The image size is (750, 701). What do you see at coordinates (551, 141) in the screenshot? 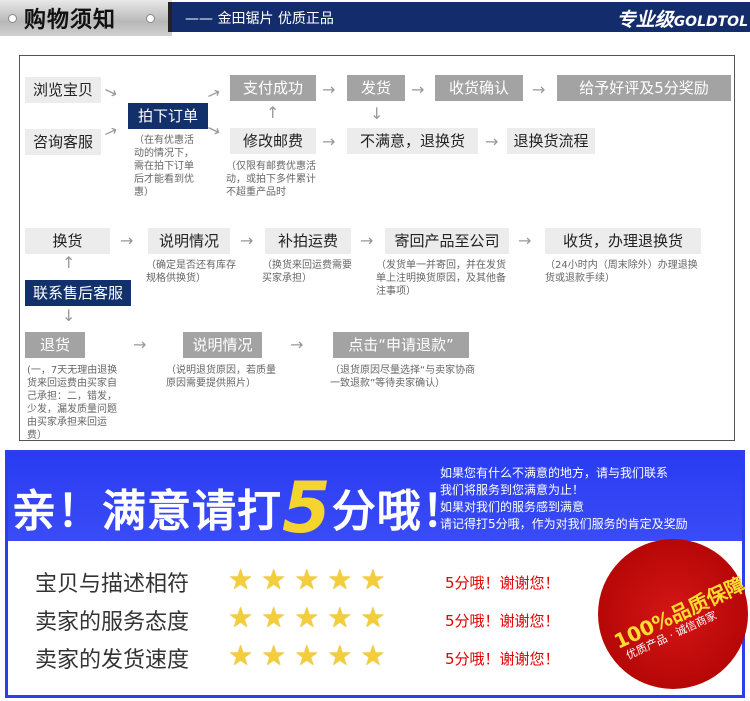
I see `step-return-process: 退换货流程` at bounding box center [551, 141].